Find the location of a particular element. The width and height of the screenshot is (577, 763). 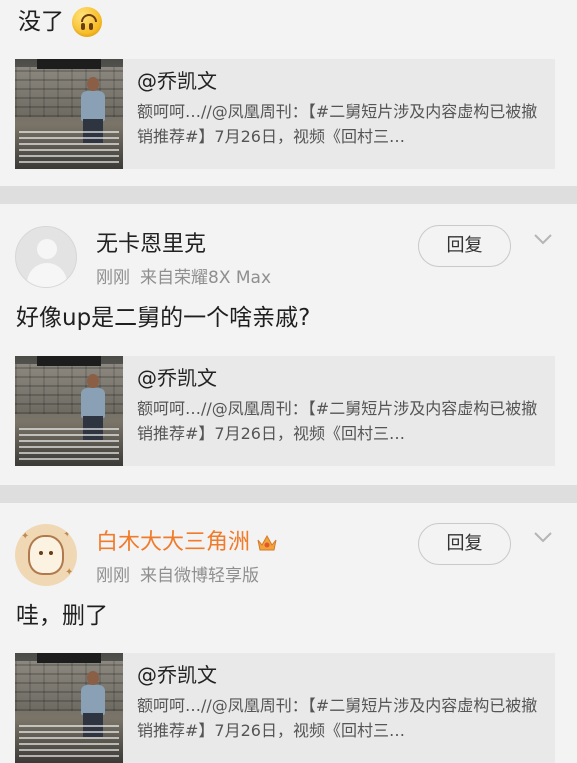

comment-username: 无卡恩里克 is located at coordinates (151, 245).